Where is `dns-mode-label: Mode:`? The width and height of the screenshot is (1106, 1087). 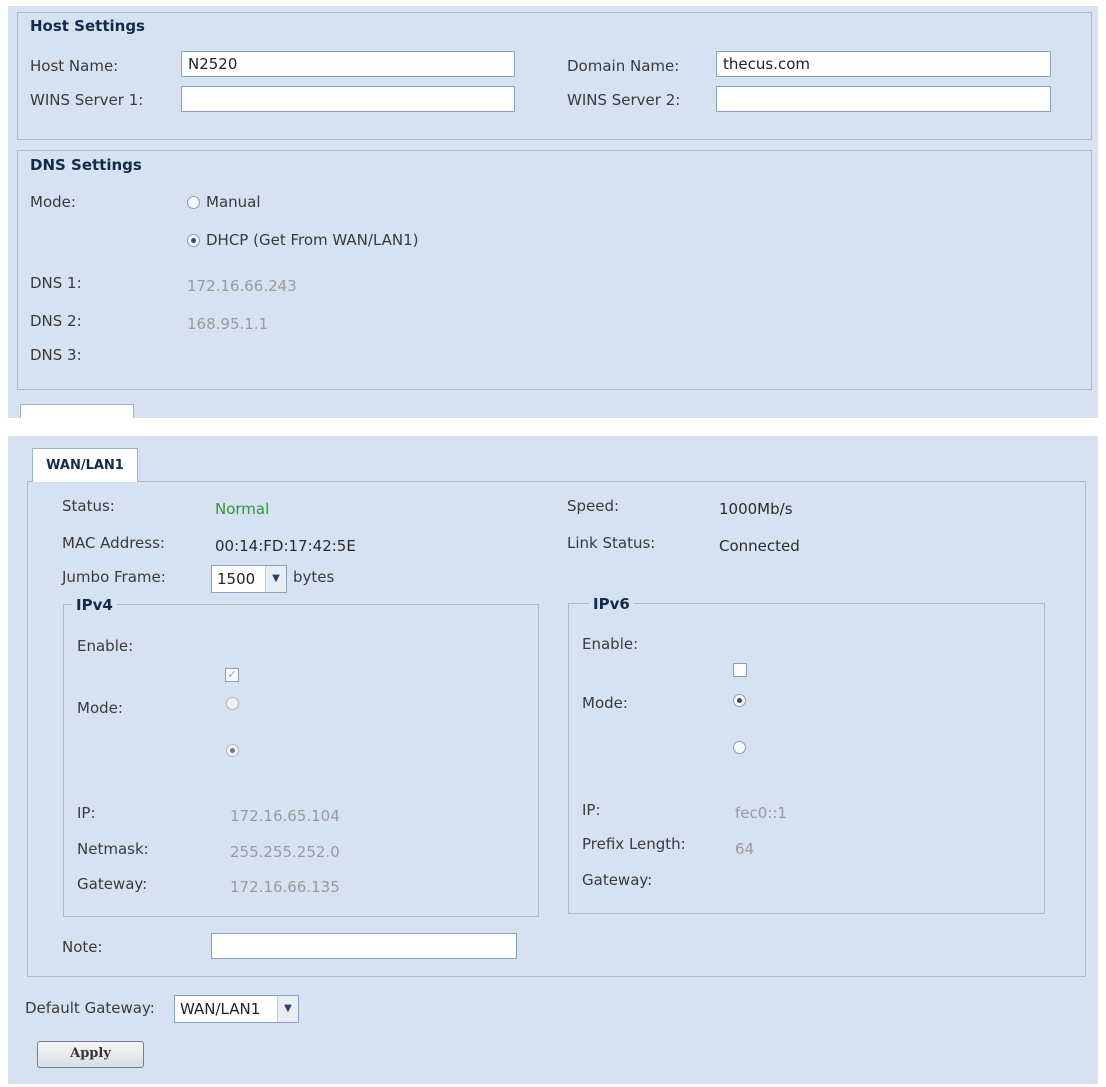 dns-mode-label: Mode: is located at coordinates (53, 202).